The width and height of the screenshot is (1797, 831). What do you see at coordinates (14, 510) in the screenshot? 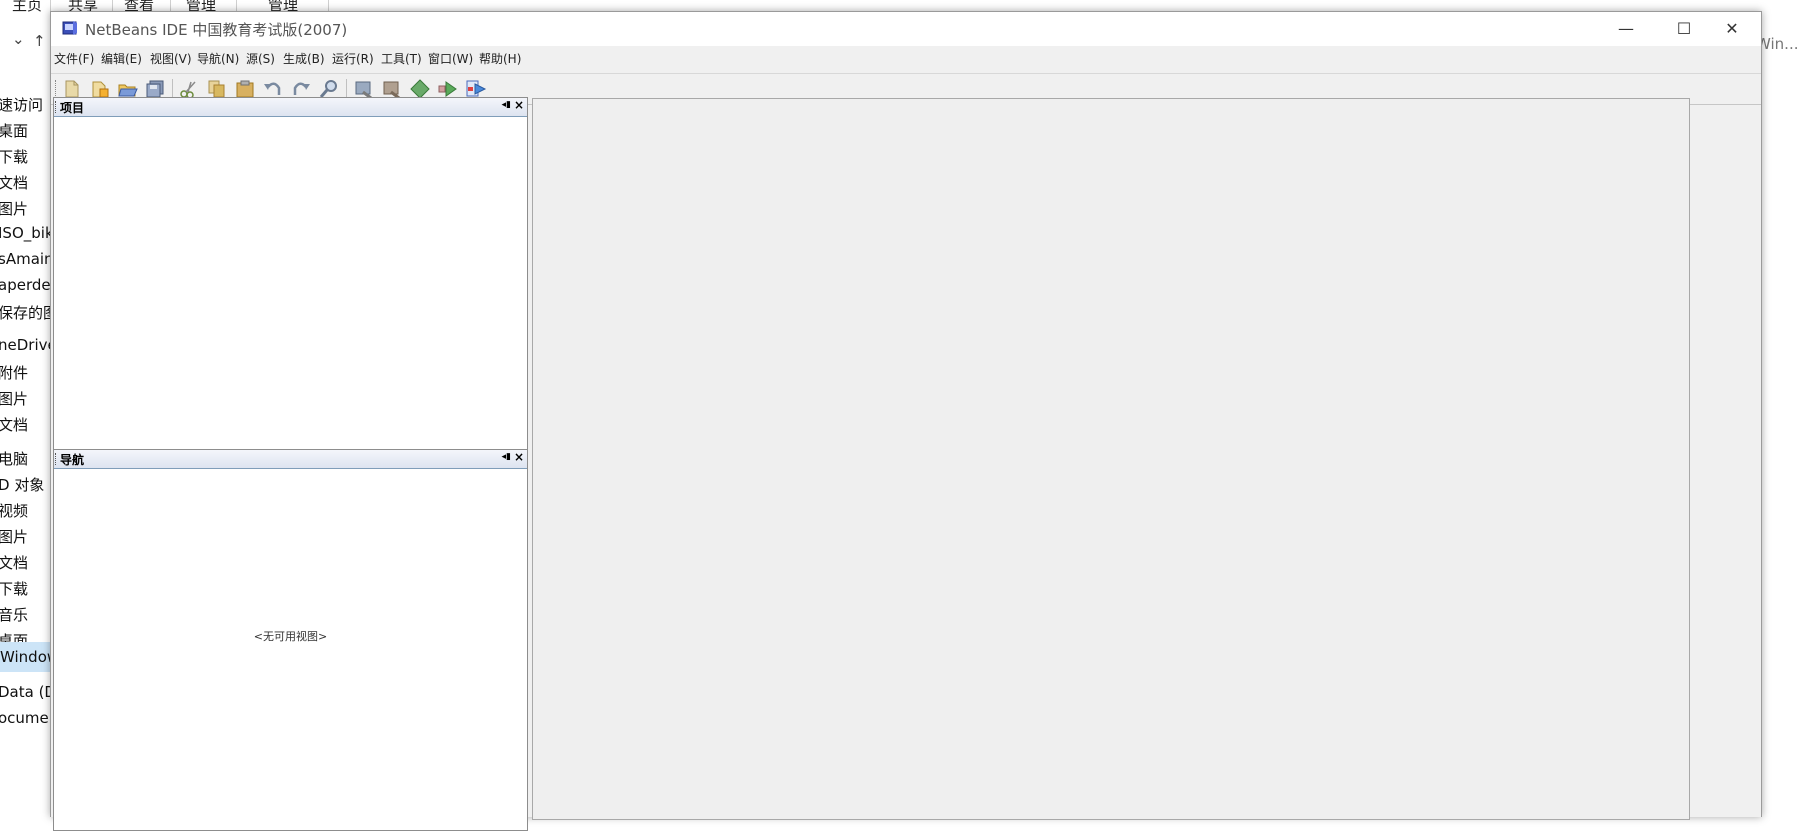
I see `sidebar-item-videos: 视频` at bounding box center [14, 510].